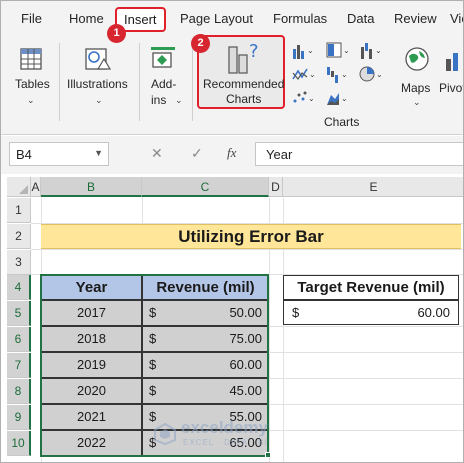 The height and width of the screenshot is (463, 464). I want to click on row-header-3: 3, so click(19, 262).